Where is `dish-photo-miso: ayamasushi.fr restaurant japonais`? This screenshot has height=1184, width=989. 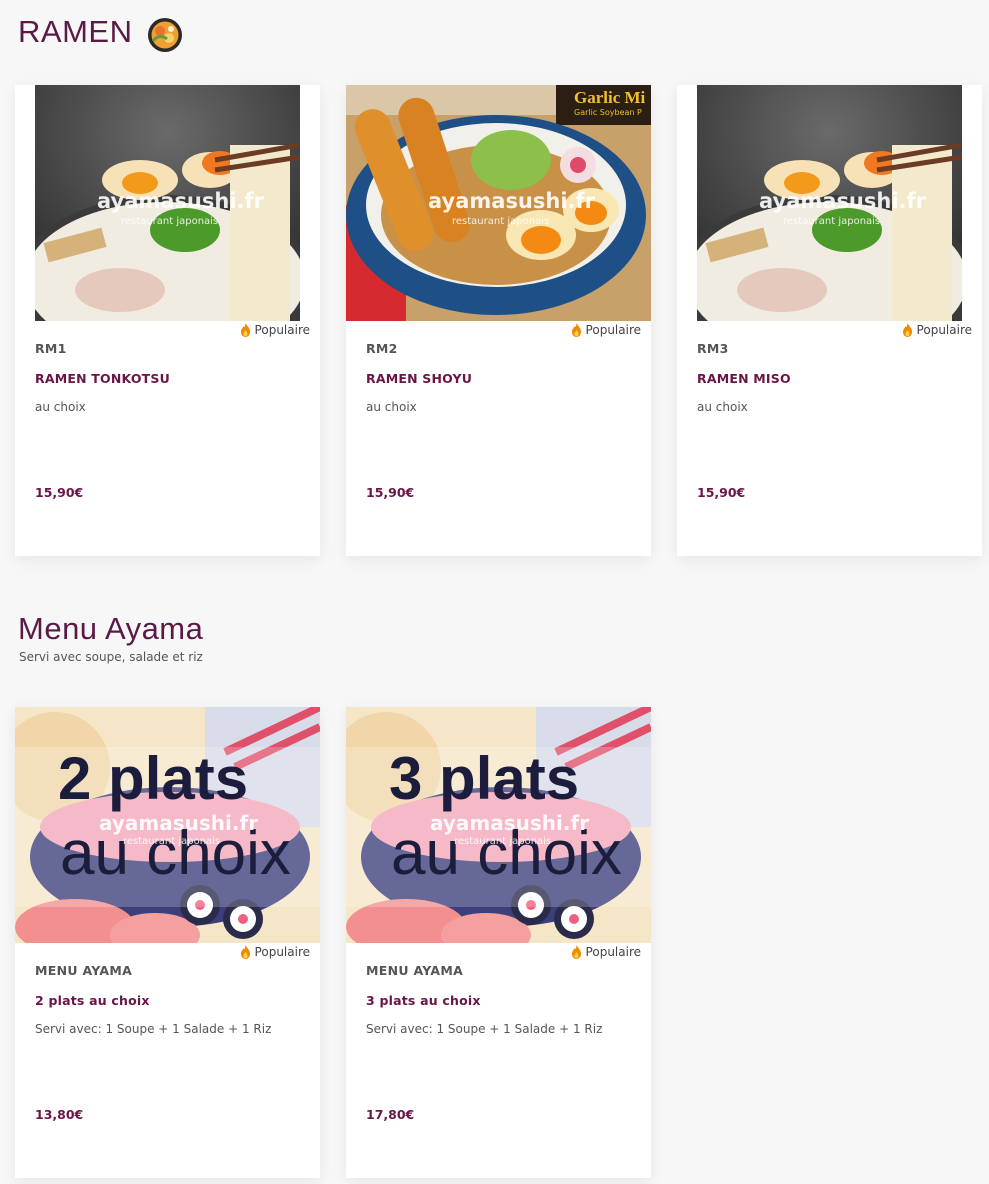
dish-photo-miso: ayamasushi.fr restaurant japonais is located at coordinates (829, 203).